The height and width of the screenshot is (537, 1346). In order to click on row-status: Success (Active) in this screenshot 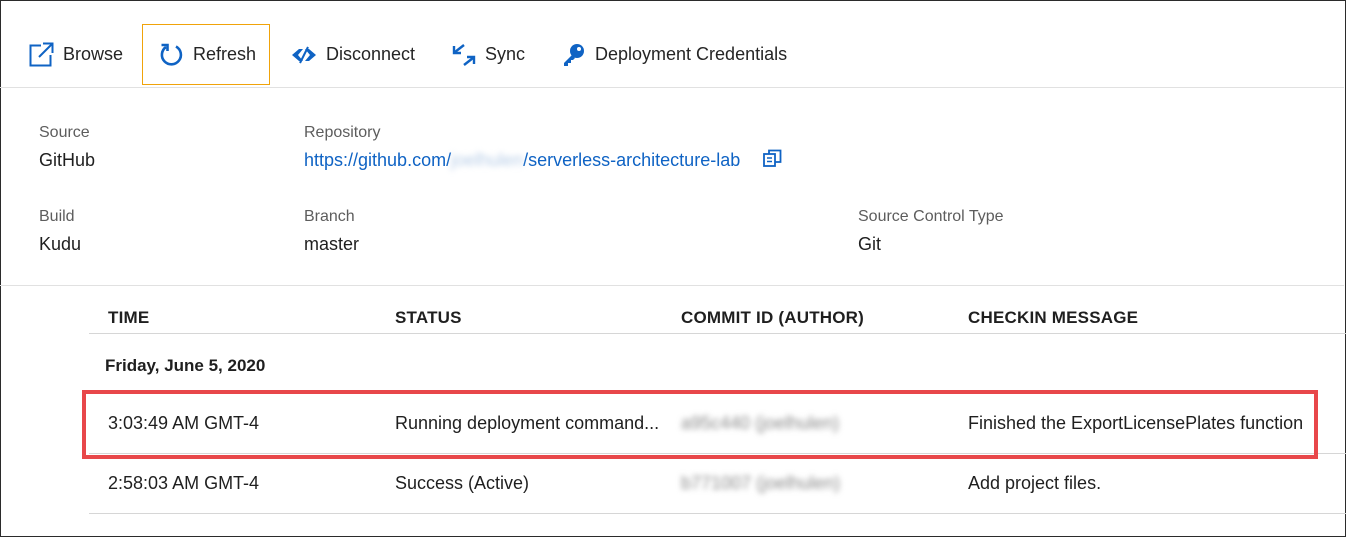, I will do `click(462, 483)`.